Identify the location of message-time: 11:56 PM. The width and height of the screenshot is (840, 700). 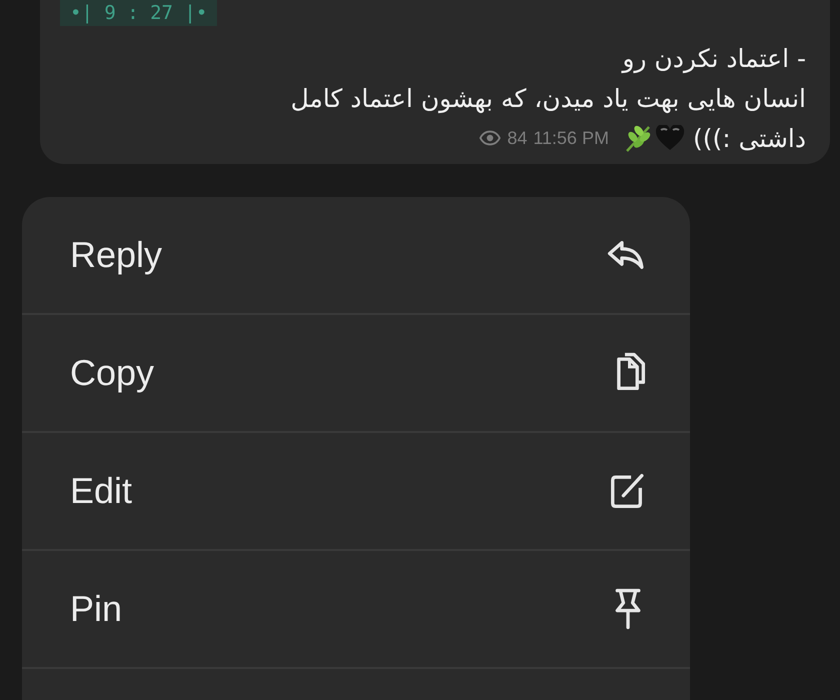
(571, 138).